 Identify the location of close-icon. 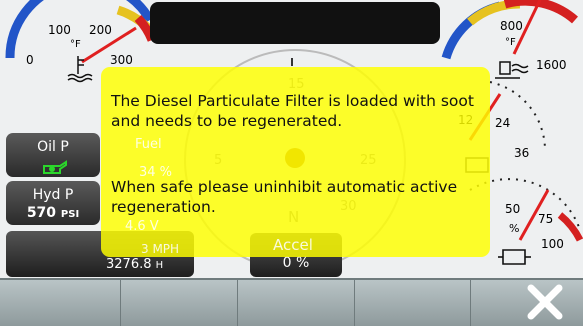
(545, 302).